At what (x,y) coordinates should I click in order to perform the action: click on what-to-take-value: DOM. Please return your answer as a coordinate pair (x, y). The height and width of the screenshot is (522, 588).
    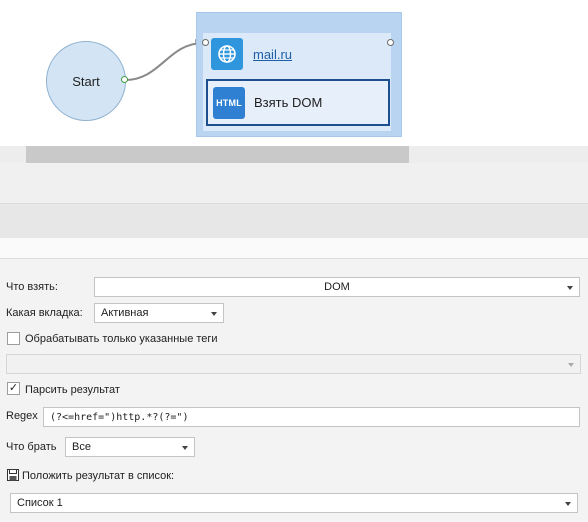
    Looking at the image, I should click on (337, 287).